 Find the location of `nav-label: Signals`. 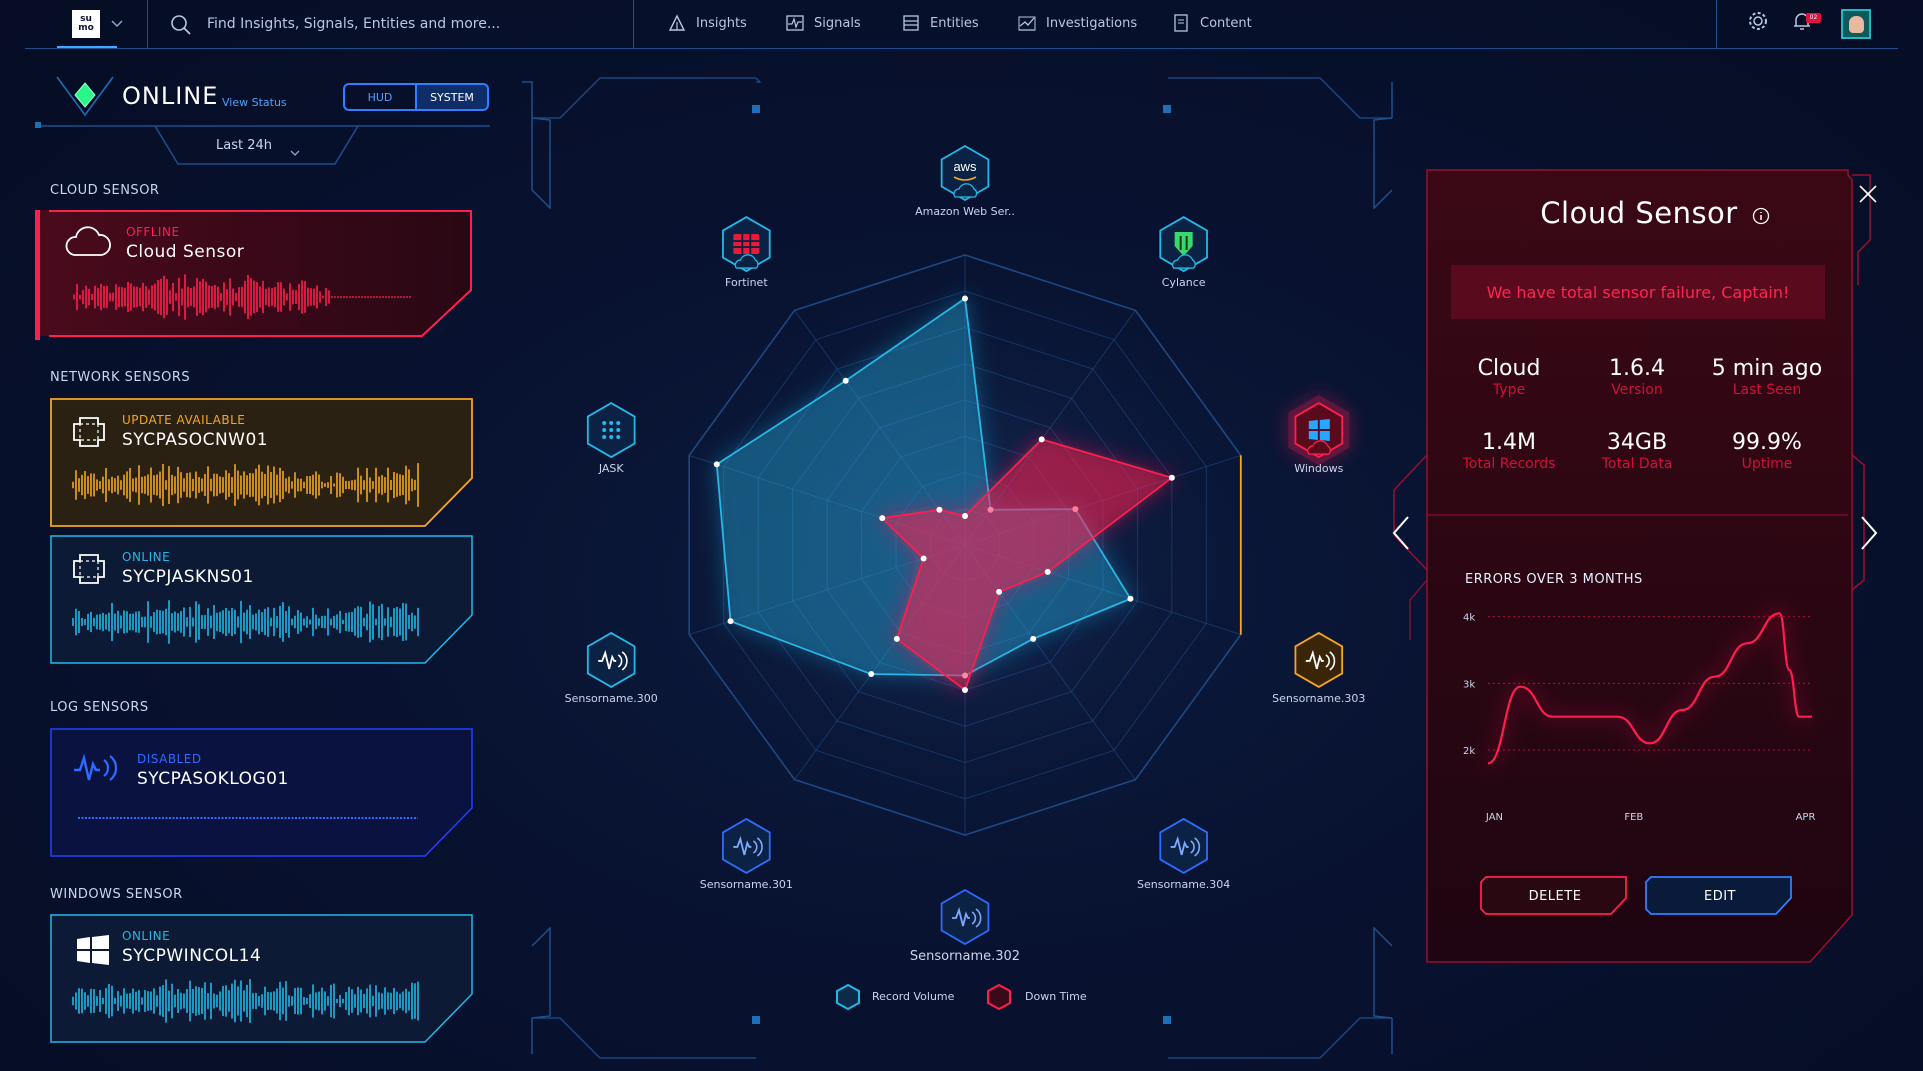

nav-label: Signals is located at coordinates (837, 23).